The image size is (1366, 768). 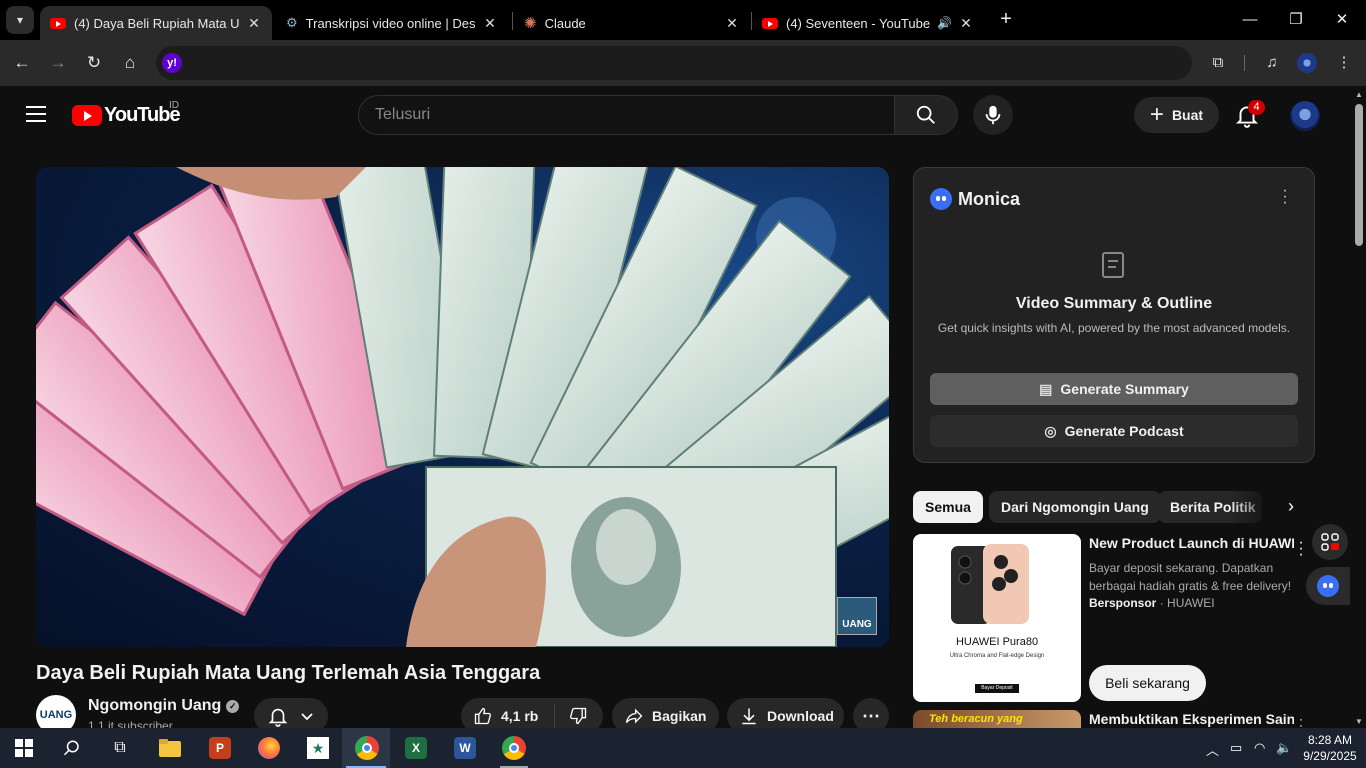 I want to click on forward-icon: →, so click(x=58, y=63).